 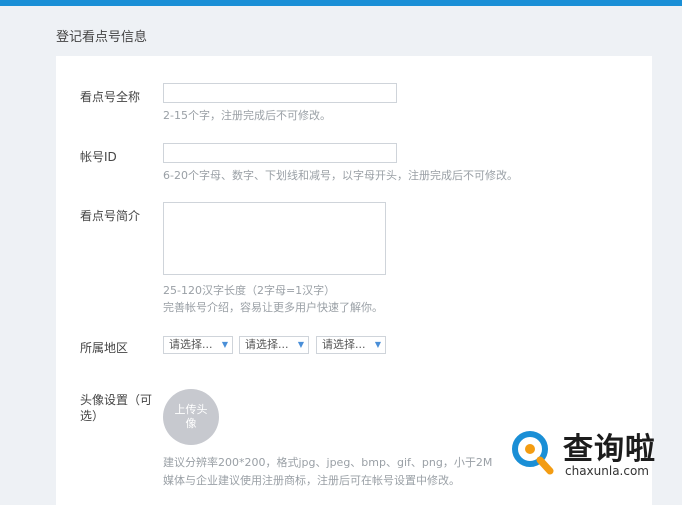 I want to click on page-title: 登记看点号信息, so click(x=102, y=37).